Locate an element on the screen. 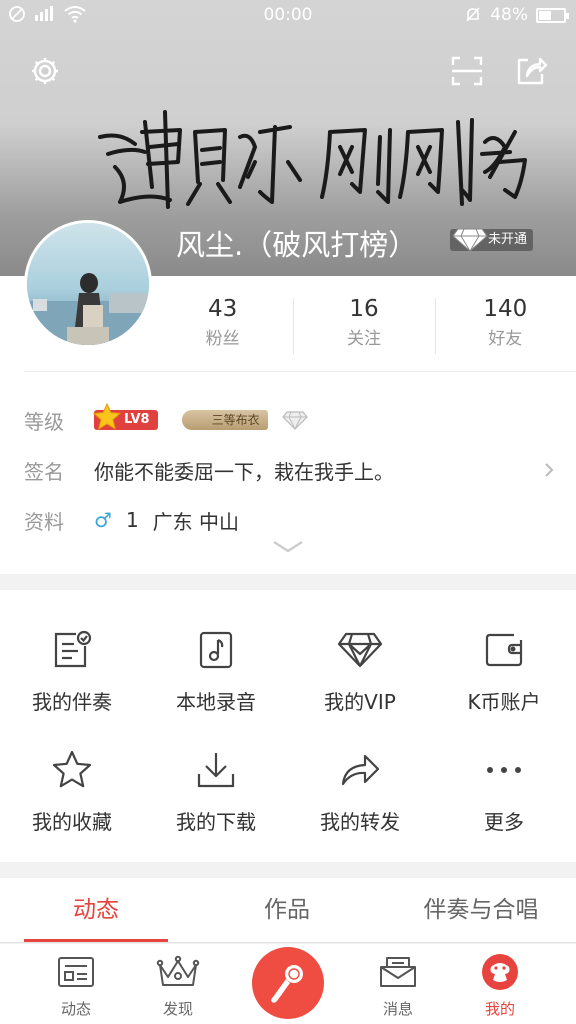 This screenshot has width=576, height=1024. microphone-icon is located at coordinates (287, 984).